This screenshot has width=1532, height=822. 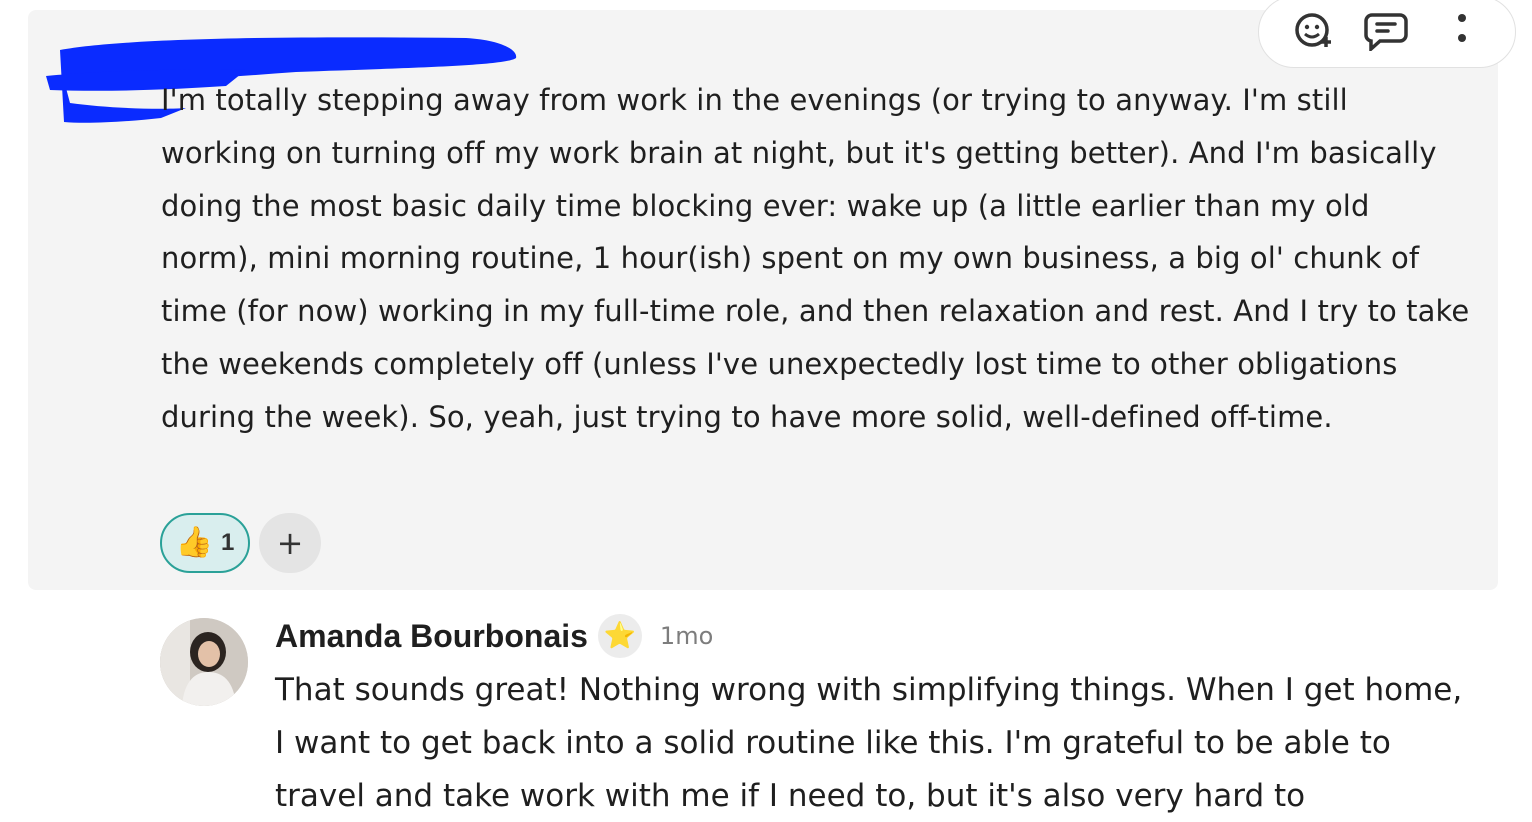 I want to click on reply-action-button, so click(x=1386, y=30).